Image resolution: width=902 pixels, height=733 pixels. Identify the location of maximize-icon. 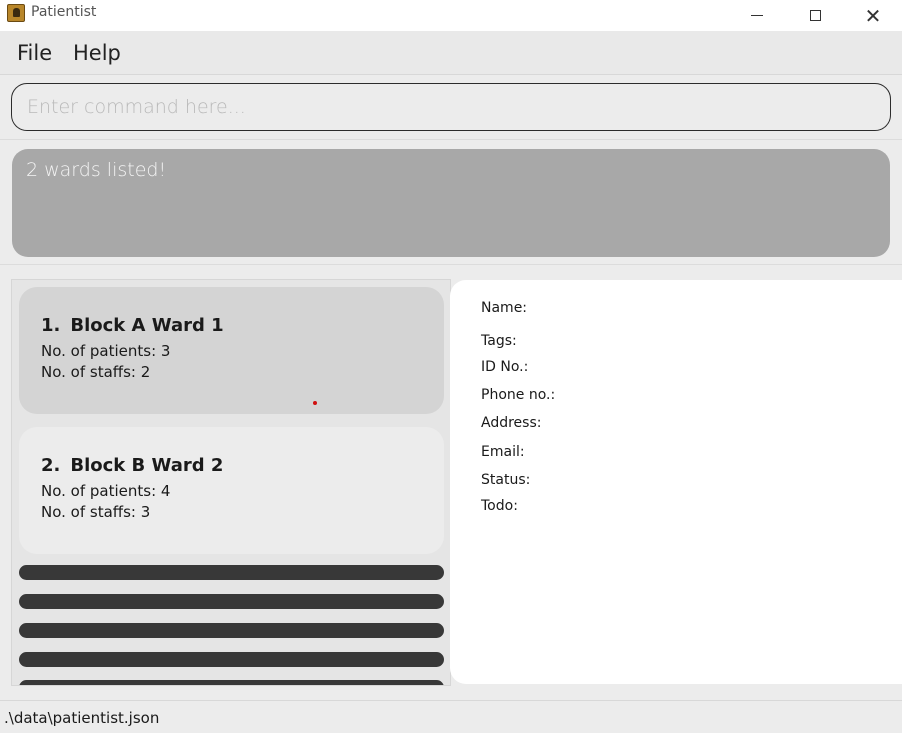
(815, 15).